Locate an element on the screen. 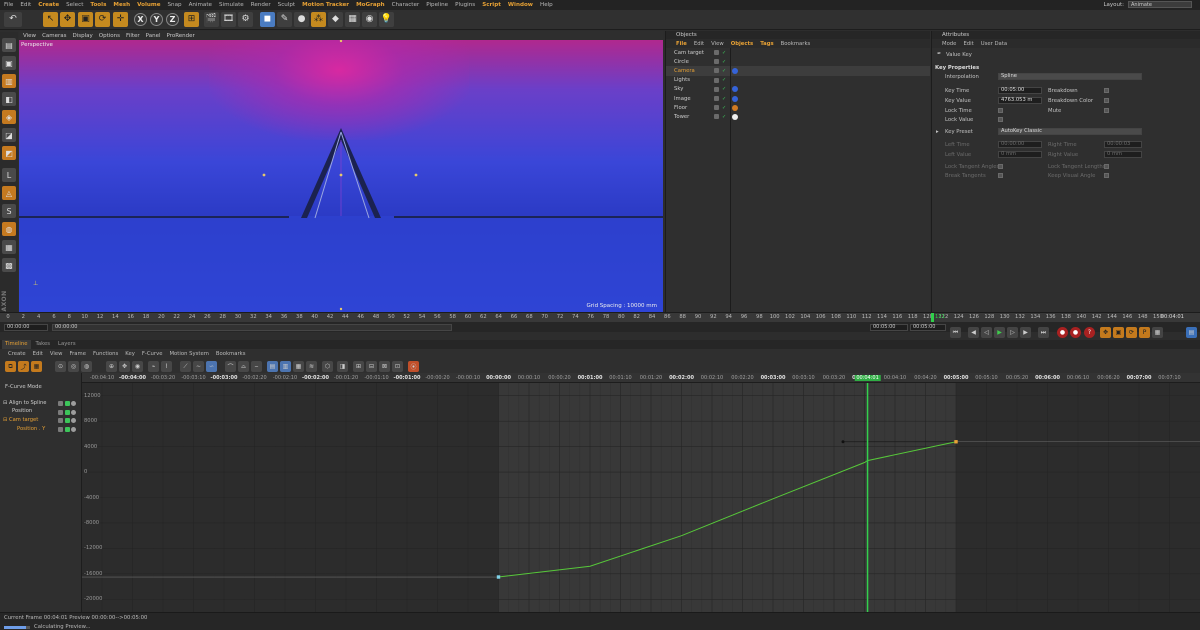 The image size is (1200, 630). key-auto-icon: ⌇ is located at coordinates (166, 366).